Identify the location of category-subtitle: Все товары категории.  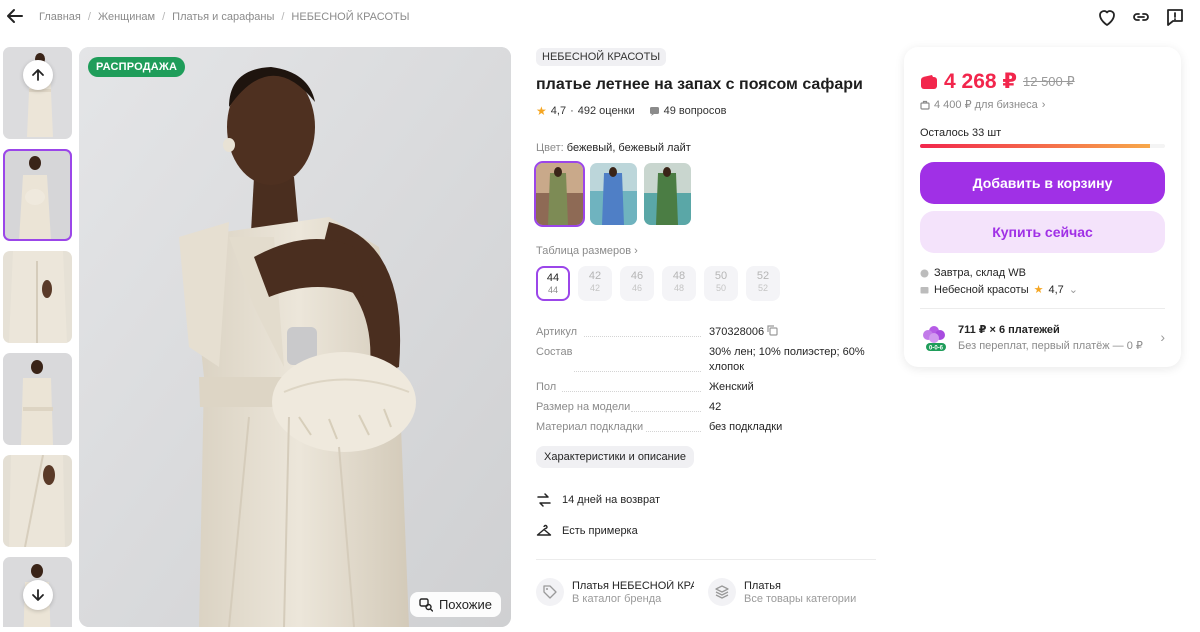
(800, 598).